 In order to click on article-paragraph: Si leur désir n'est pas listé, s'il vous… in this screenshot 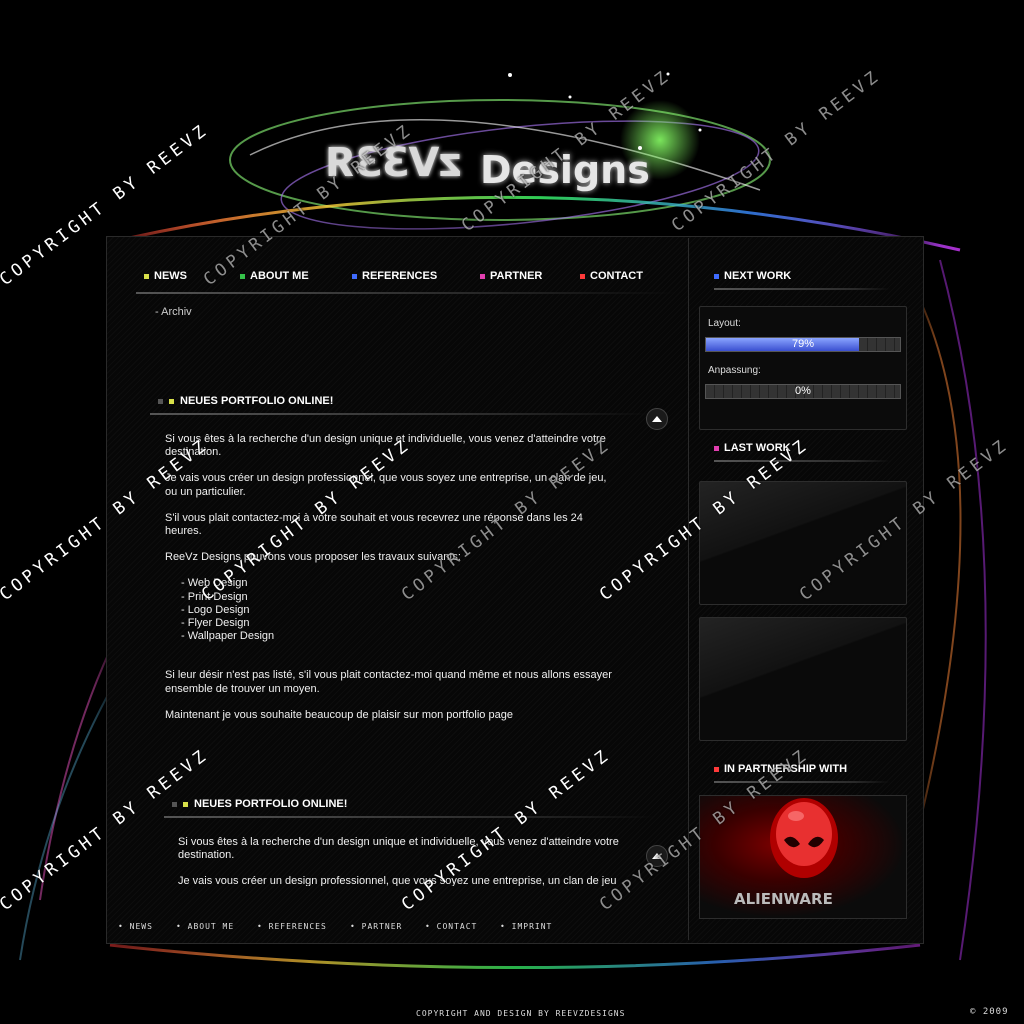, I will do `click(388, 682)`.